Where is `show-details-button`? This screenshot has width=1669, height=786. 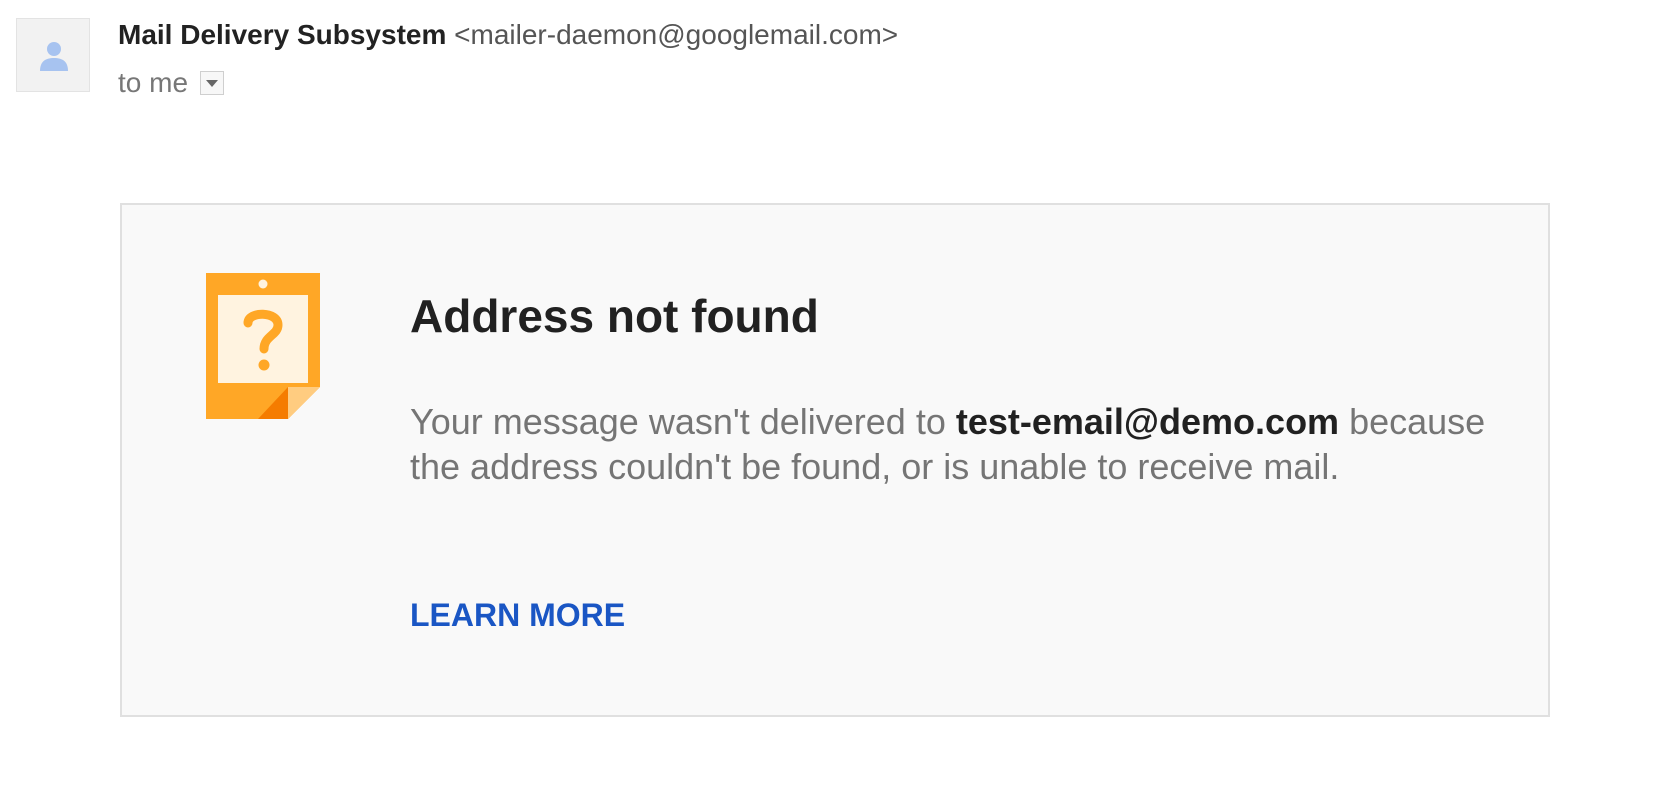
show-details-button is located at coordinates (212, 83).